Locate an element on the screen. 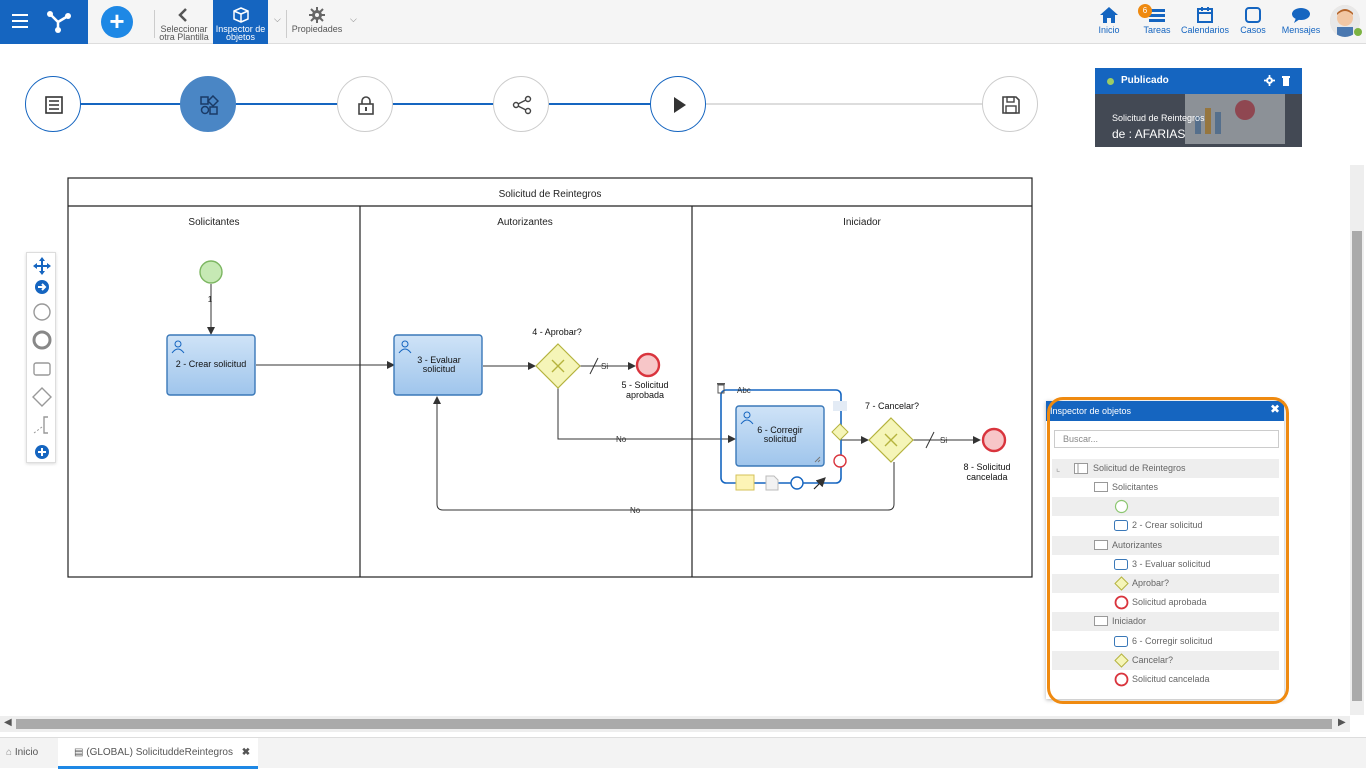 This screenshot has width=1366, height=769. tree-item-label: 2 - Crear solicitud is located at coordinates (1167, 525).